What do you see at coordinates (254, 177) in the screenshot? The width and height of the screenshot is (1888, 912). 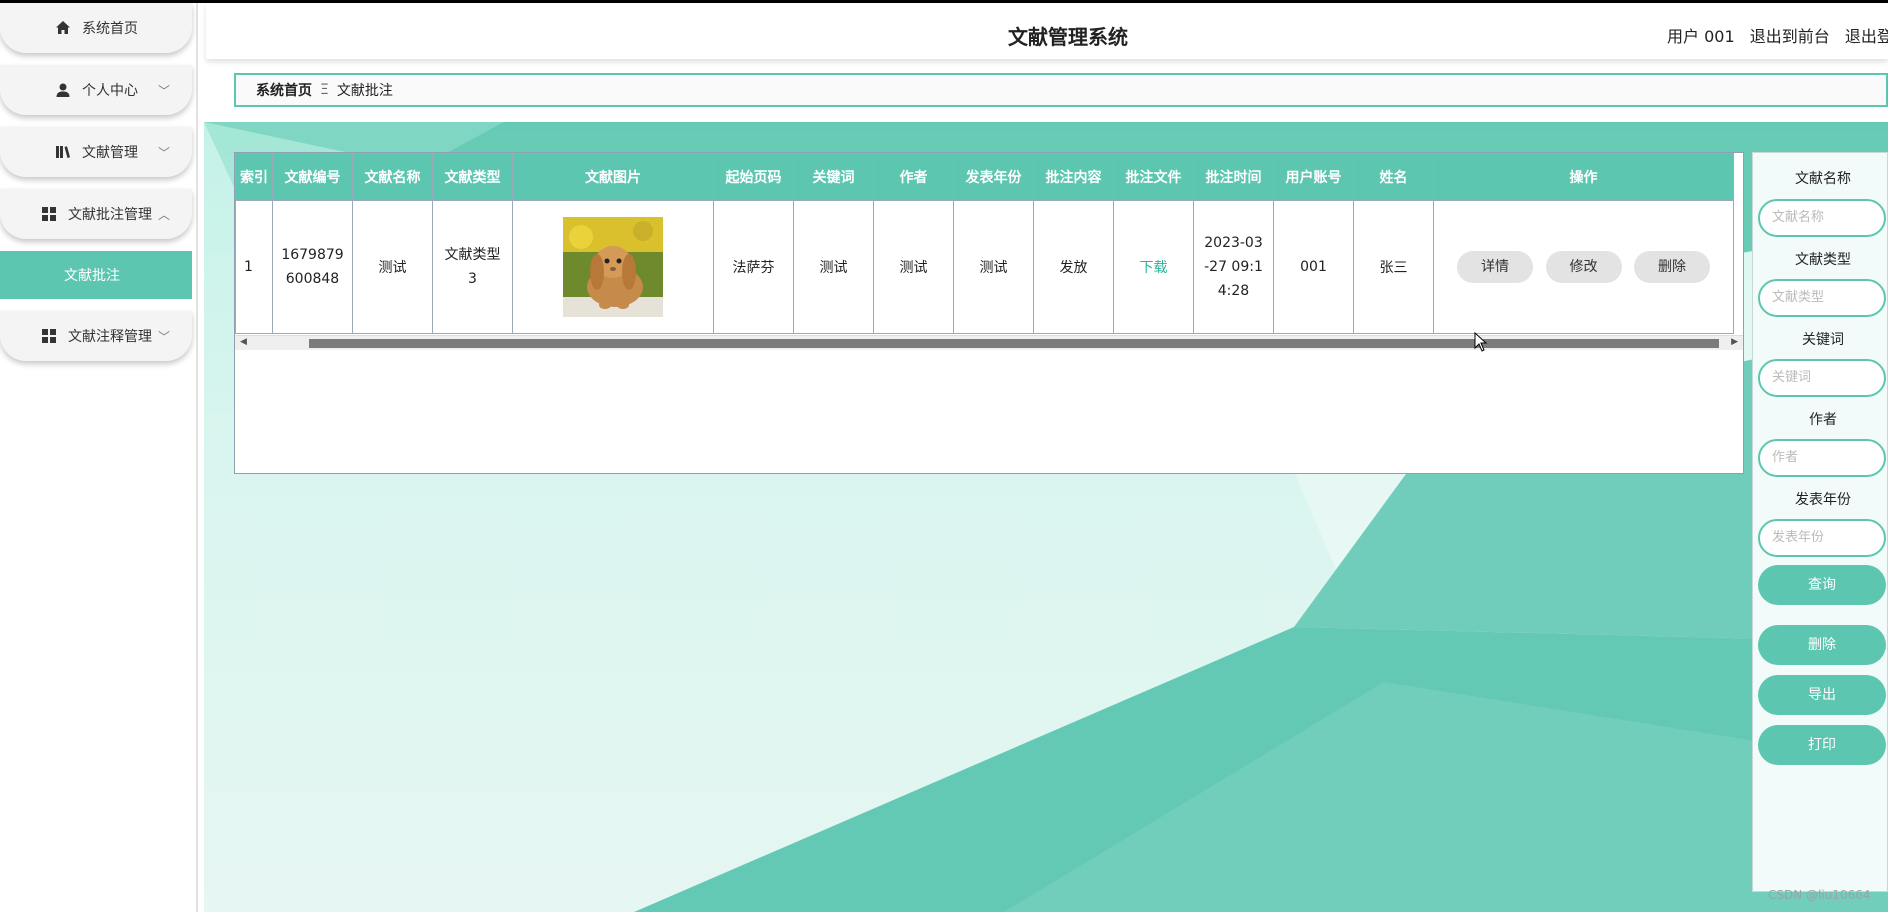 I see `column-header: 索引` at bounding box center [254, 177].